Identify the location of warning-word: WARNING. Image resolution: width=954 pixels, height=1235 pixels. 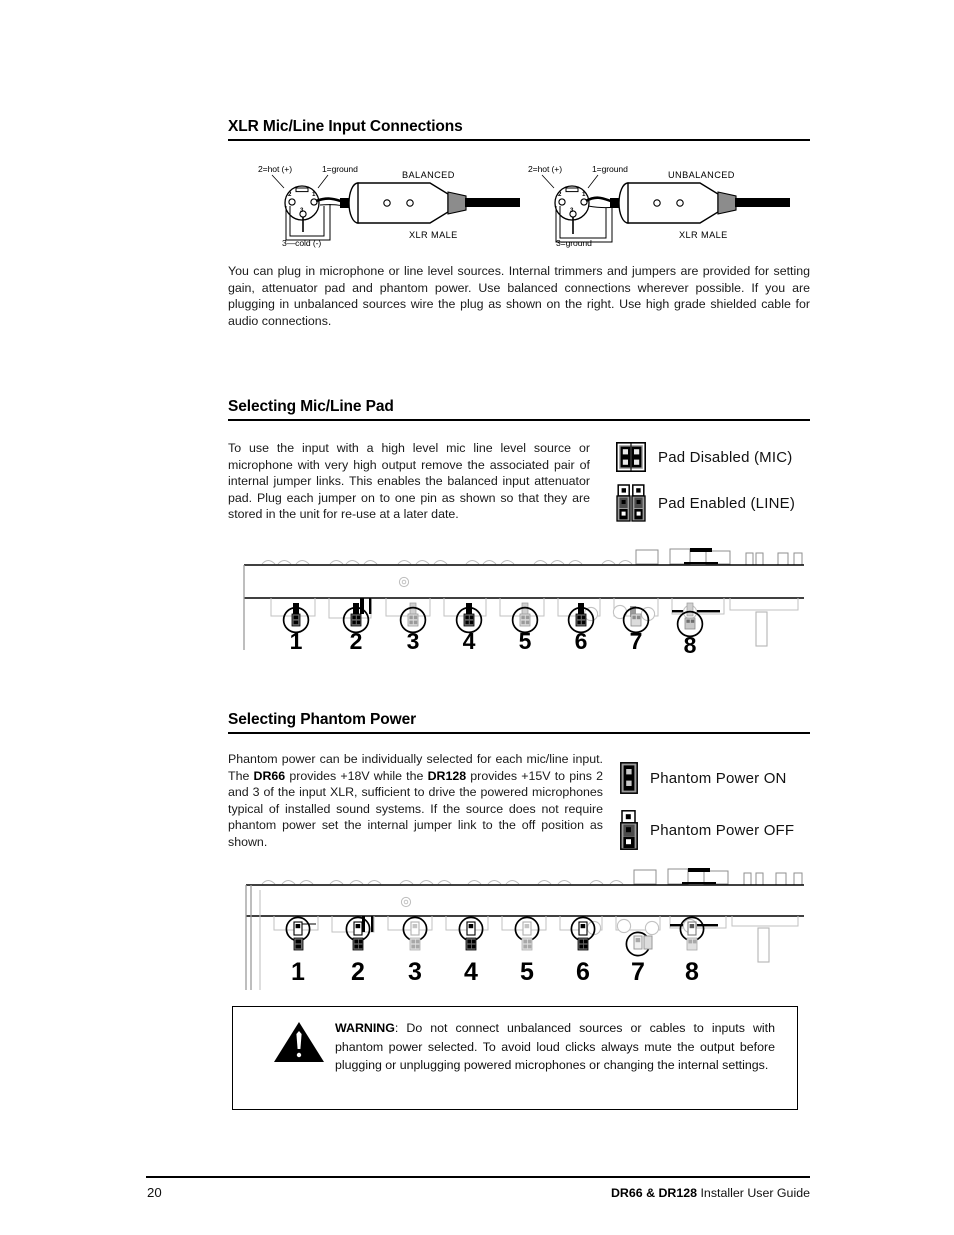
(365, 1028).